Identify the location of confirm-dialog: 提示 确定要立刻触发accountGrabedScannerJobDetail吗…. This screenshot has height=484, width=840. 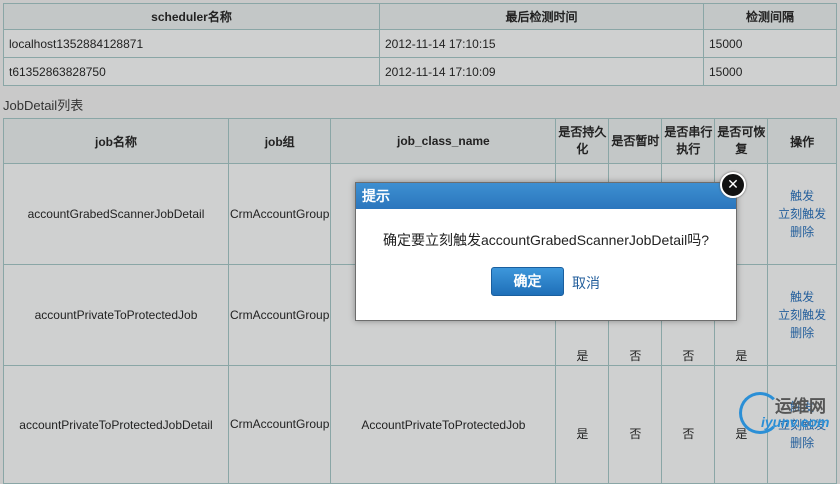
(546, 251).